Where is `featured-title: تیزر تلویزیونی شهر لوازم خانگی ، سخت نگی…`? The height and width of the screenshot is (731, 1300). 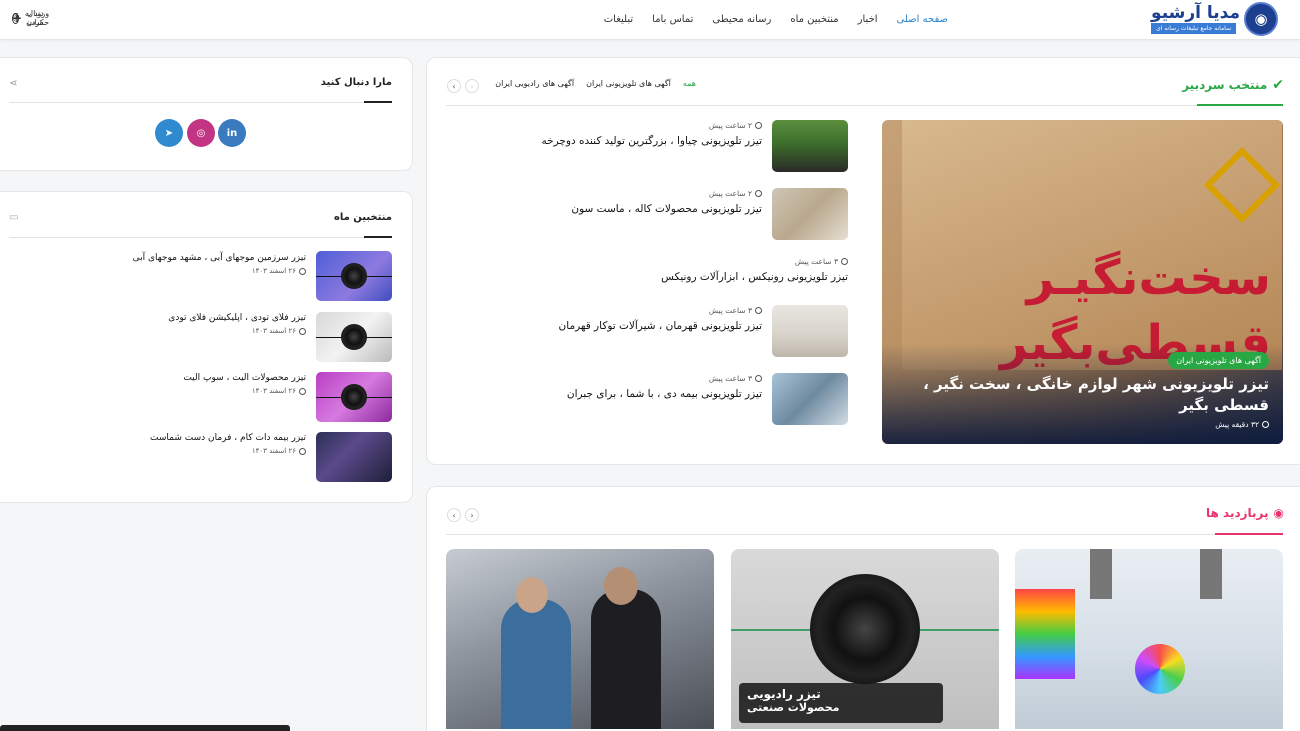 featured-title: تیزر تلویزیونی شهر لوازم خانگی ، سخت نگی… is located at coordinates (1084, 395).